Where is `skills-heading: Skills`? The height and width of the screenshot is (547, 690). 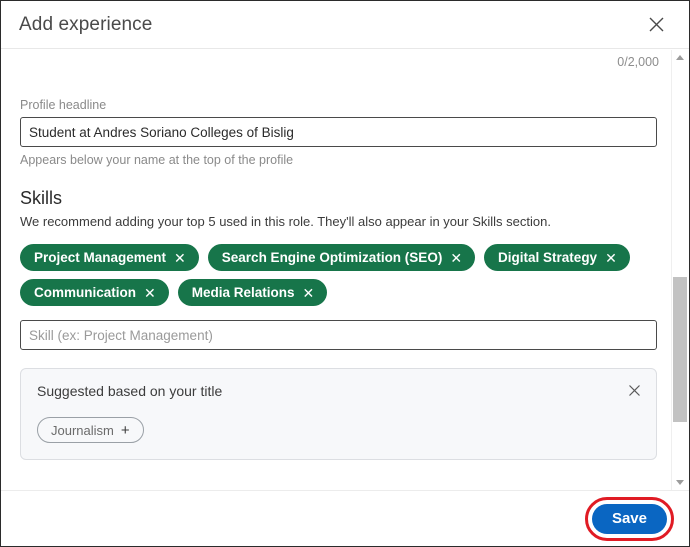 skills-heading: Skills is located at coordinates (41, 198).